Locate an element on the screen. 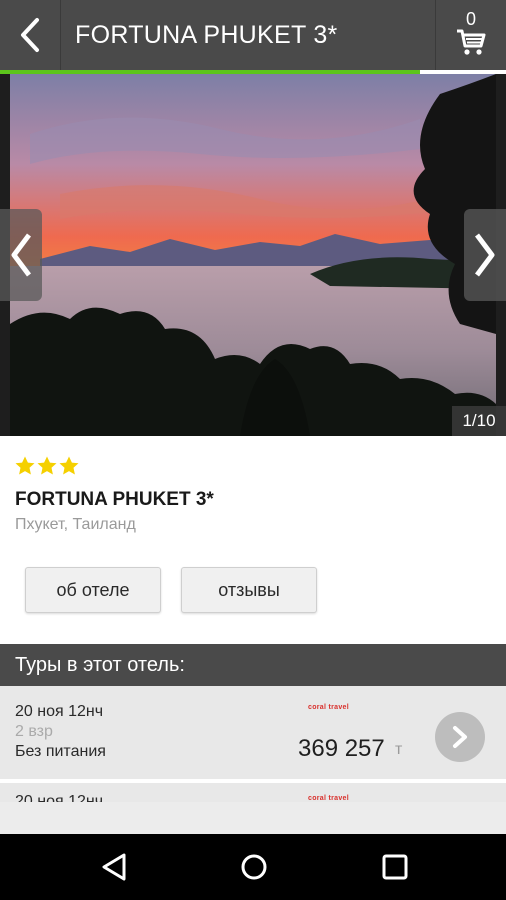 The width and height of the screenshot is (506, 900). chevron-left-icon is located at coordinates (21, 255).